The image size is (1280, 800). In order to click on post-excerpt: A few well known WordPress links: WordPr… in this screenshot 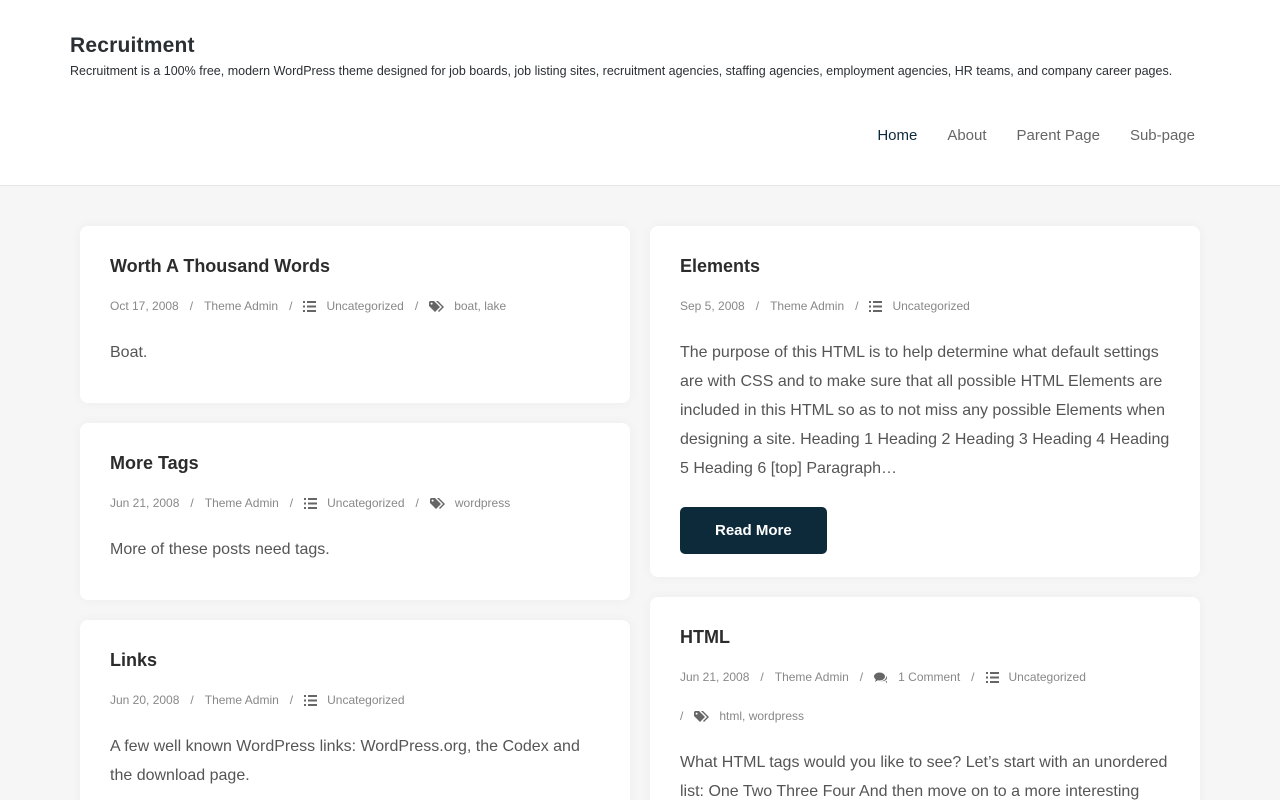, I will do `click(345, 761)`.